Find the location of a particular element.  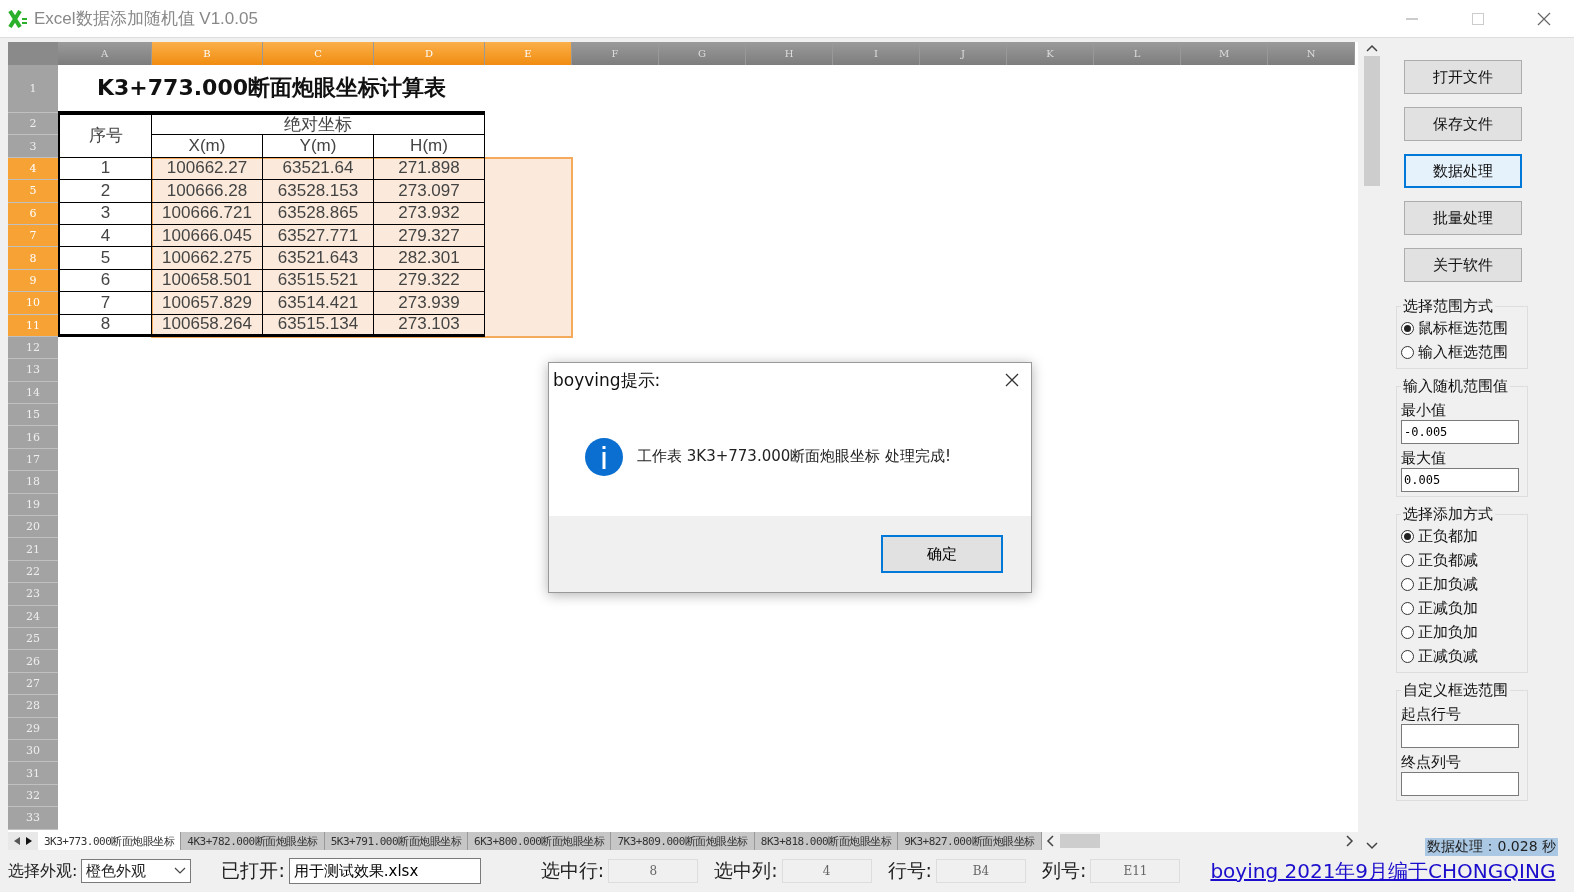

field-label: 起点行号 is located at coordinates (1431, 714).